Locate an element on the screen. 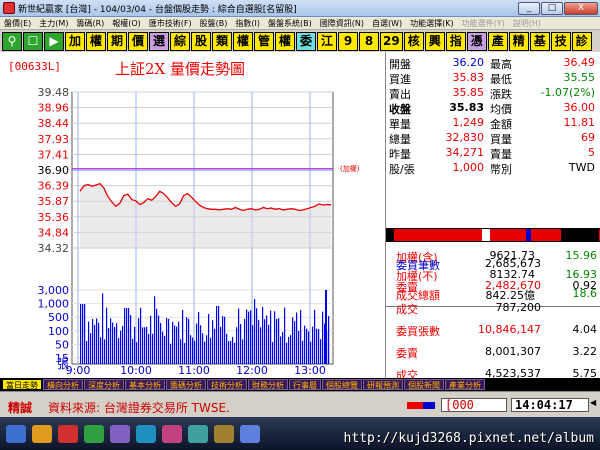  analysis-tab: 籌碼分析 is located at coordinates (186, 384).